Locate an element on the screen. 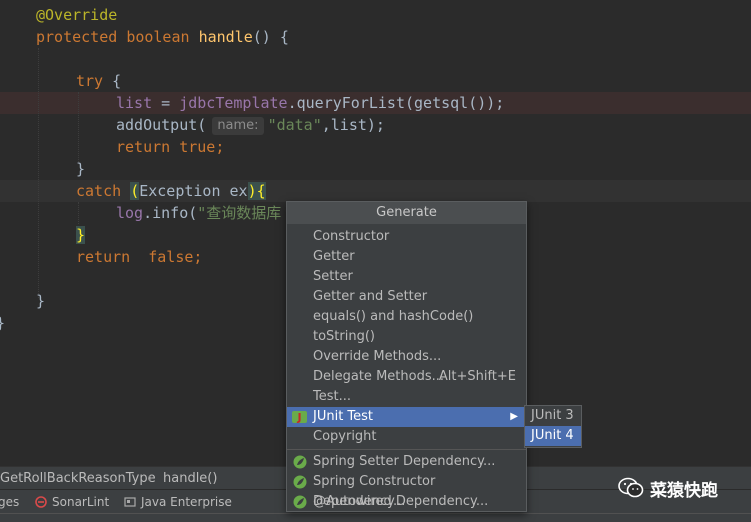 This screenshot has width=751, height=522. junit-submenu: JUnit 3 JUnit 4 is located at coordinates (553, 426).